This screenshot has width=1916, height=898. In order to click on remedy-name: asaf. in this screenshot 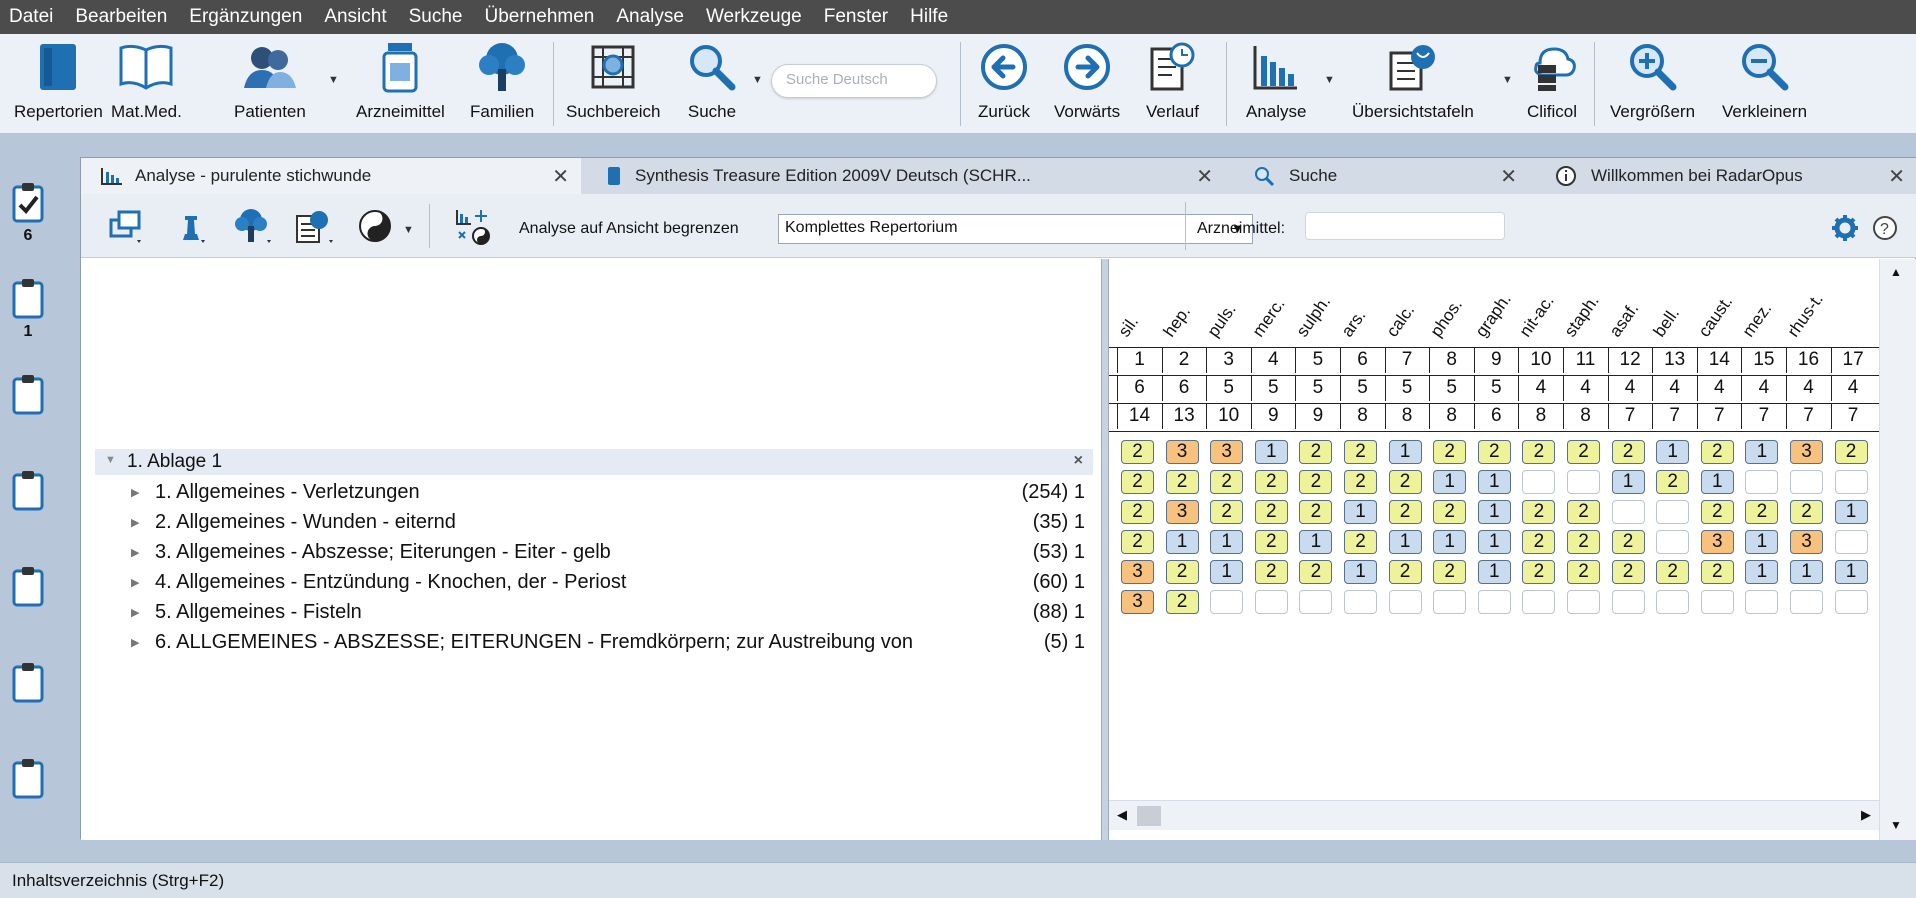, I will do `click(1624, 320)`.